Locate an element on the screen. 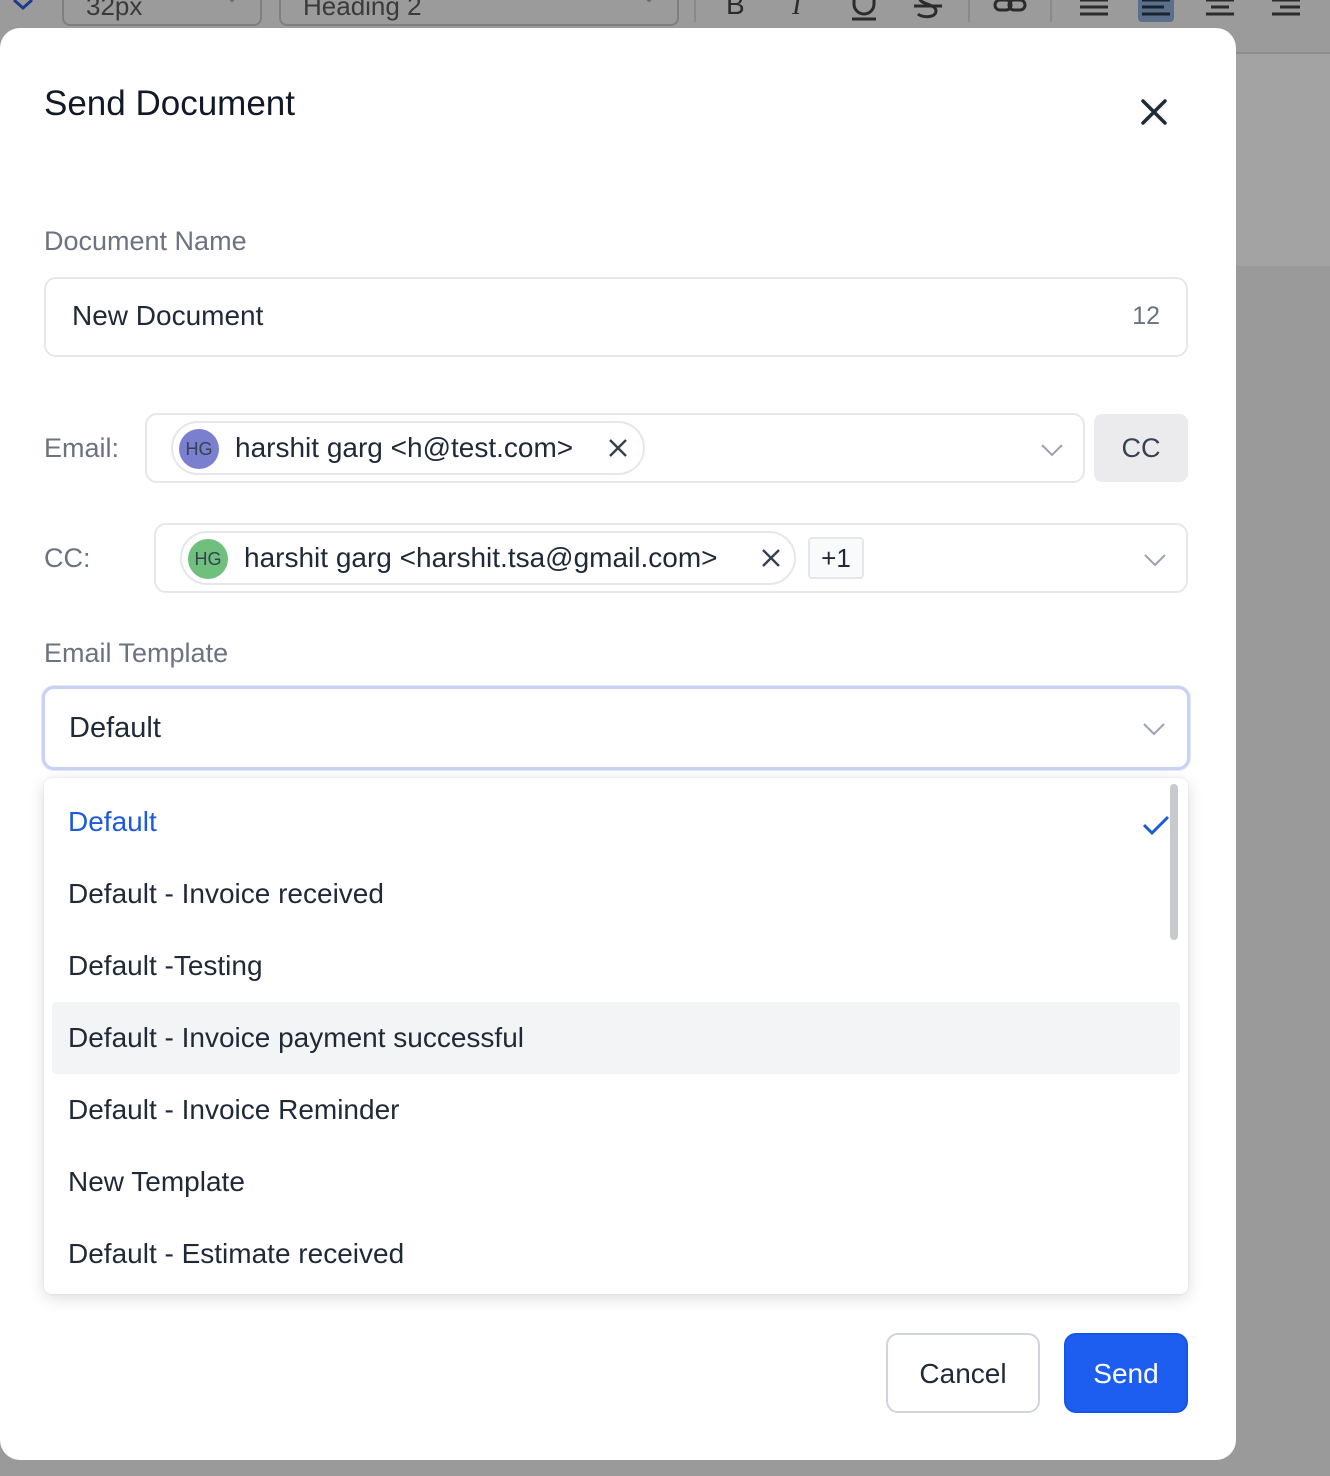  document-name-field: 12 is located at coordinates (616, 317).